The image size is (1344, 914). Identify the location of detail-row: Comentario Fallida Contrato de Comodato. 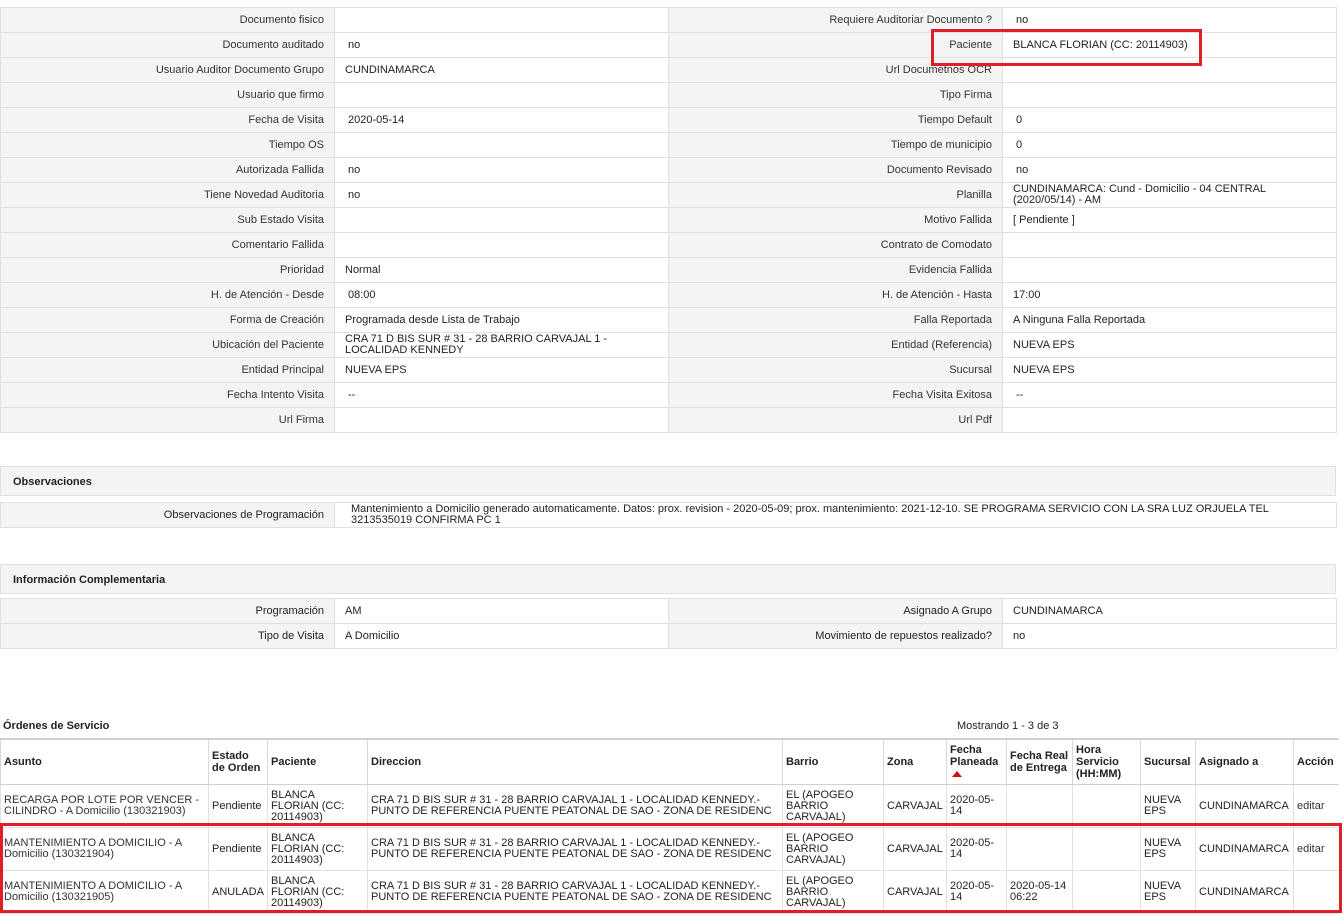
(668, 245).